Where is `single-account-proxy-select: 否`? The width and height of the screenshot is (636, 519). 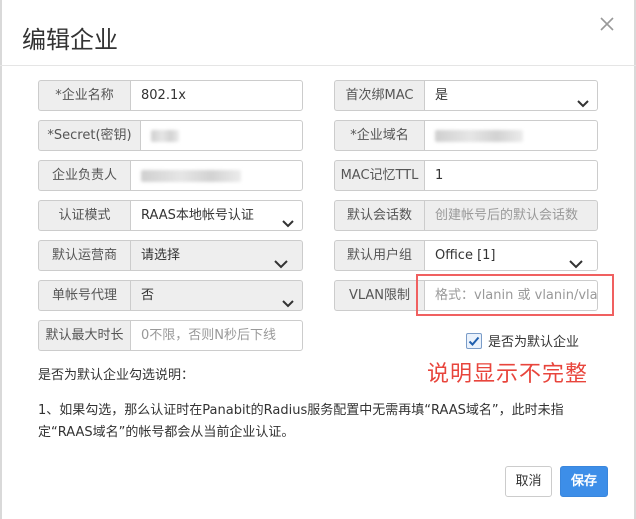 single-account-proxy-select: 否 is located at coordinates (216, 295).